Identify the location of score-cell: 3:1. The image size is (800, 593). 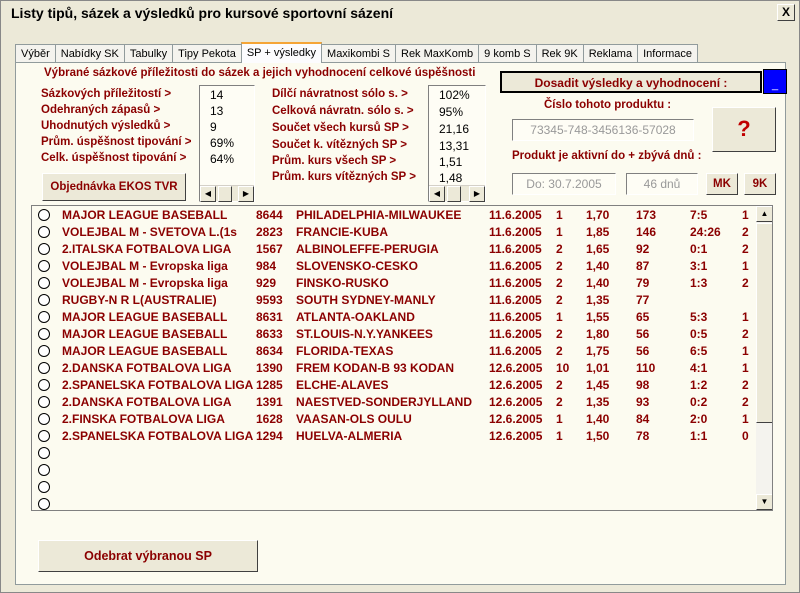
(699, 266).